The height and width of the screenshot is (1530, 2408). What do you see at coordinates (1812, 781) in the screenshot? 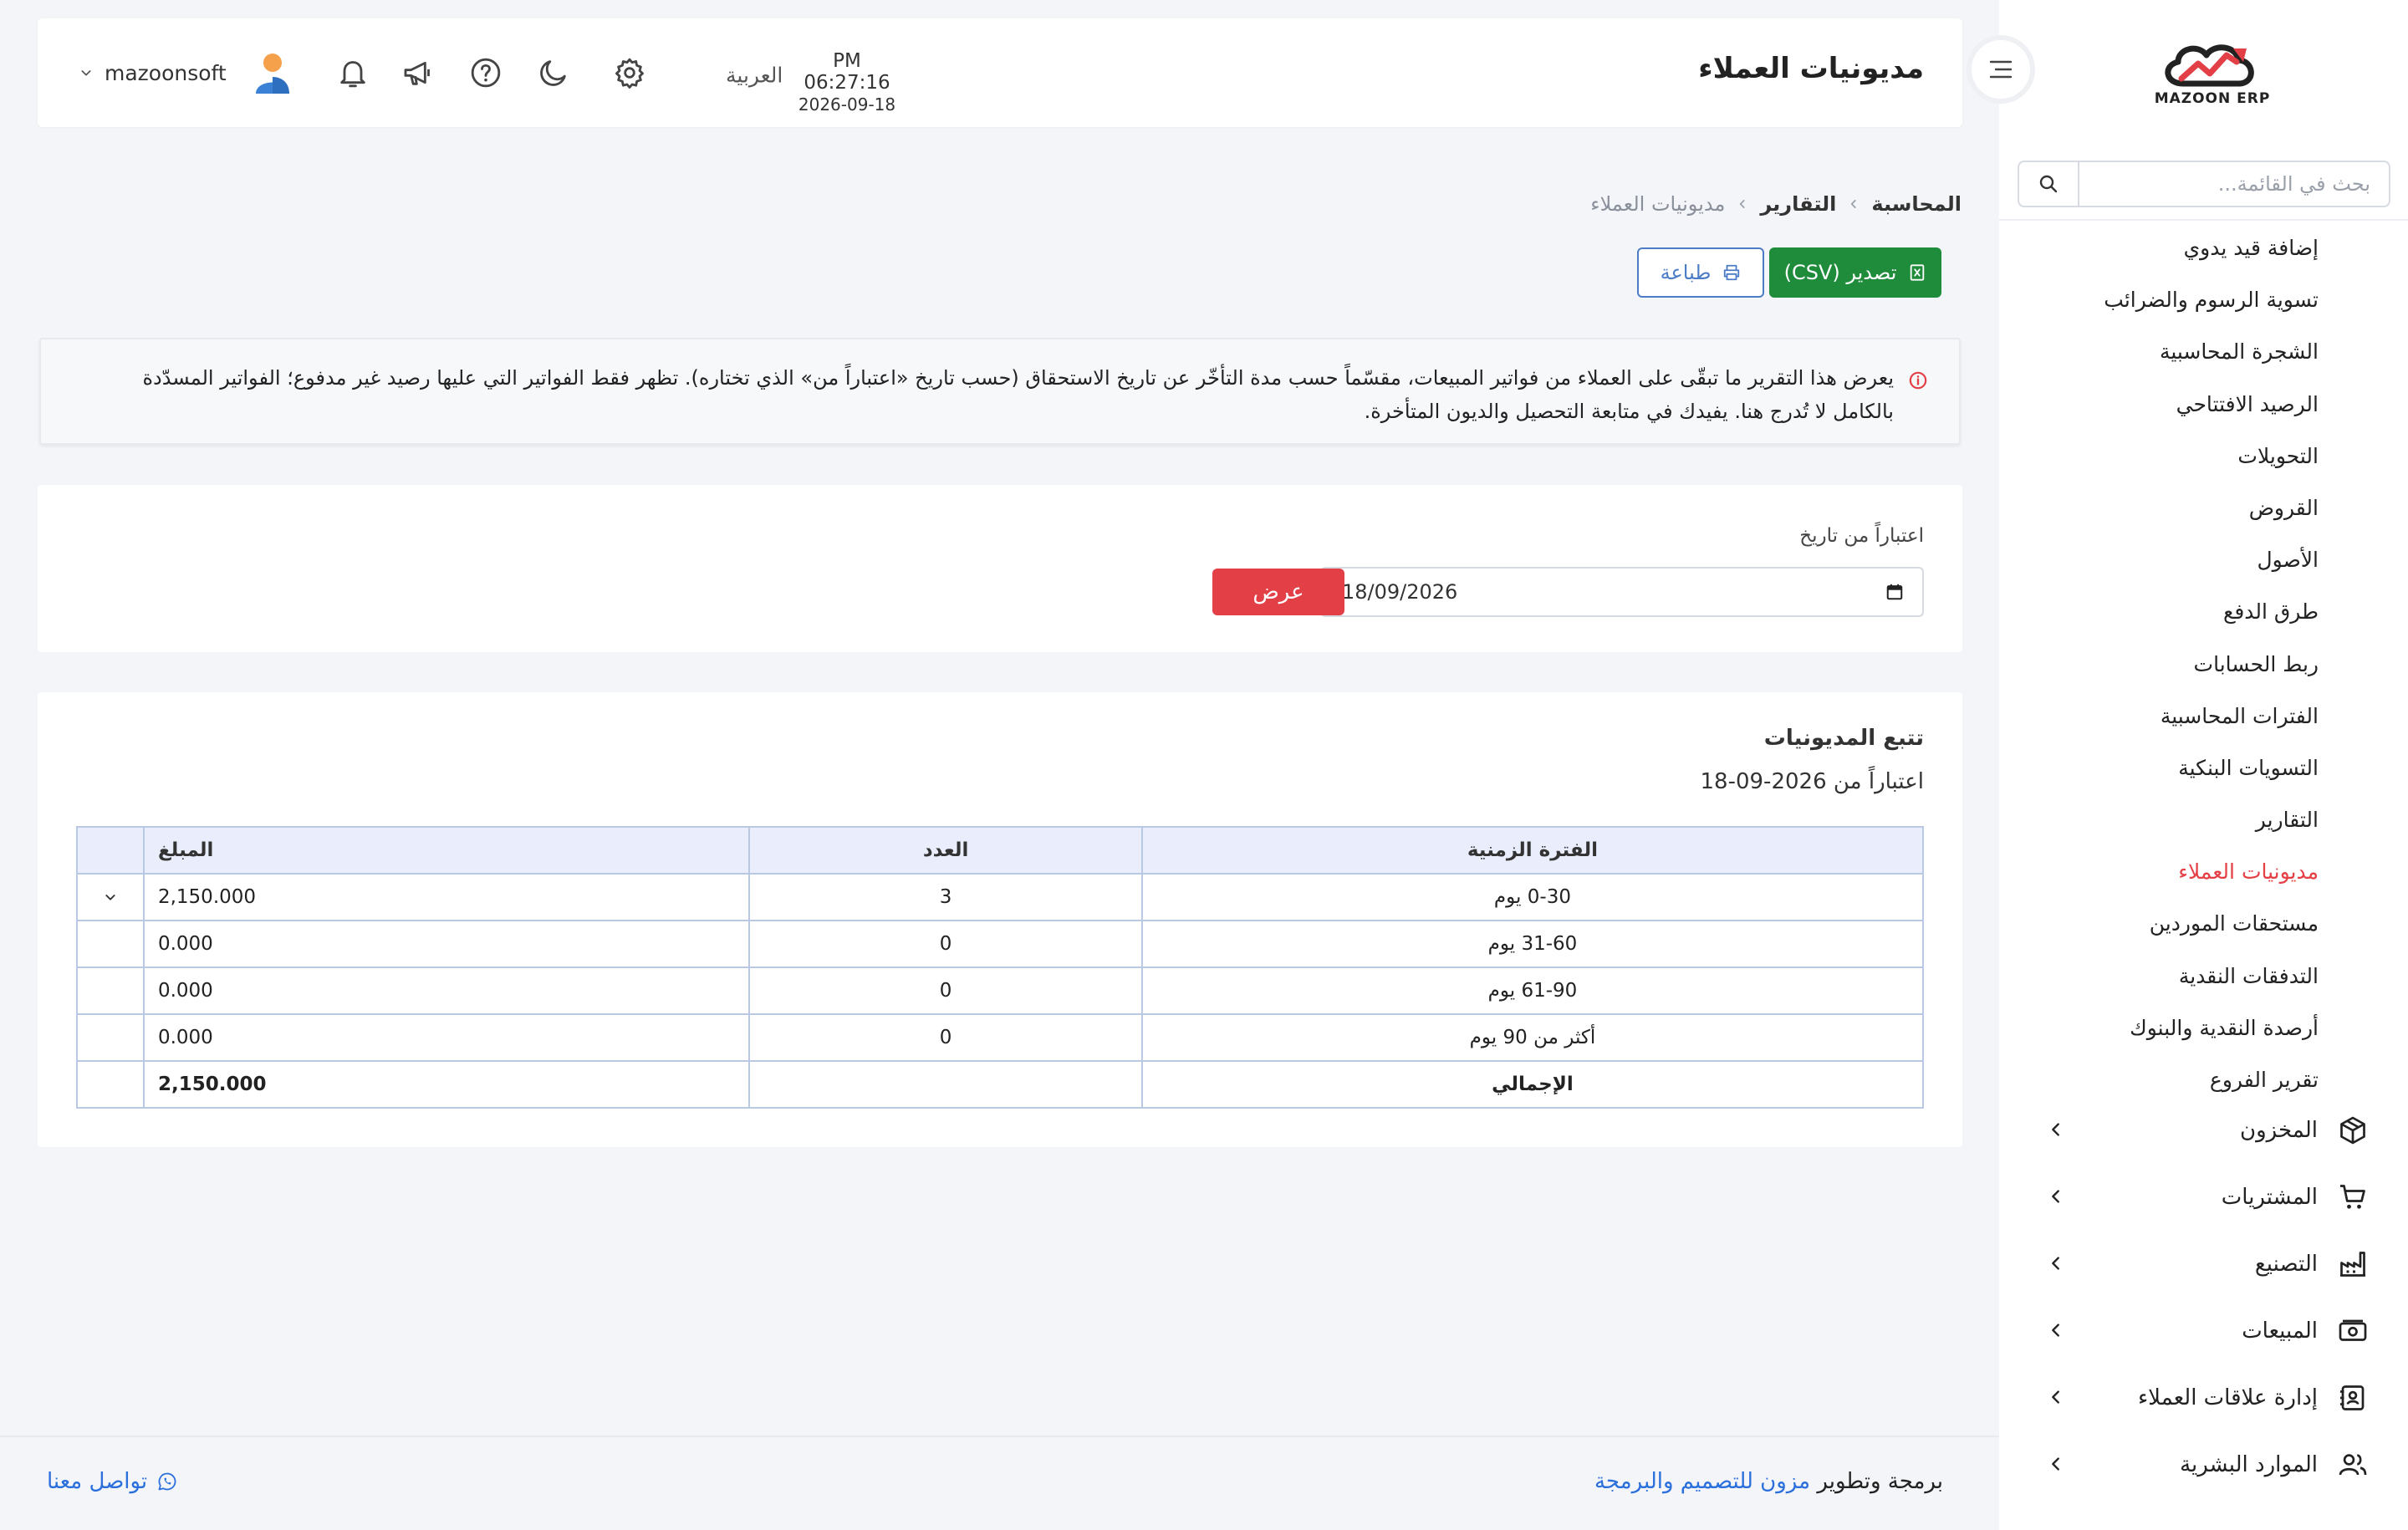
I see `report-subtitle: اعتباراً من 2026-09-18` at bounding box center [1812, 781].